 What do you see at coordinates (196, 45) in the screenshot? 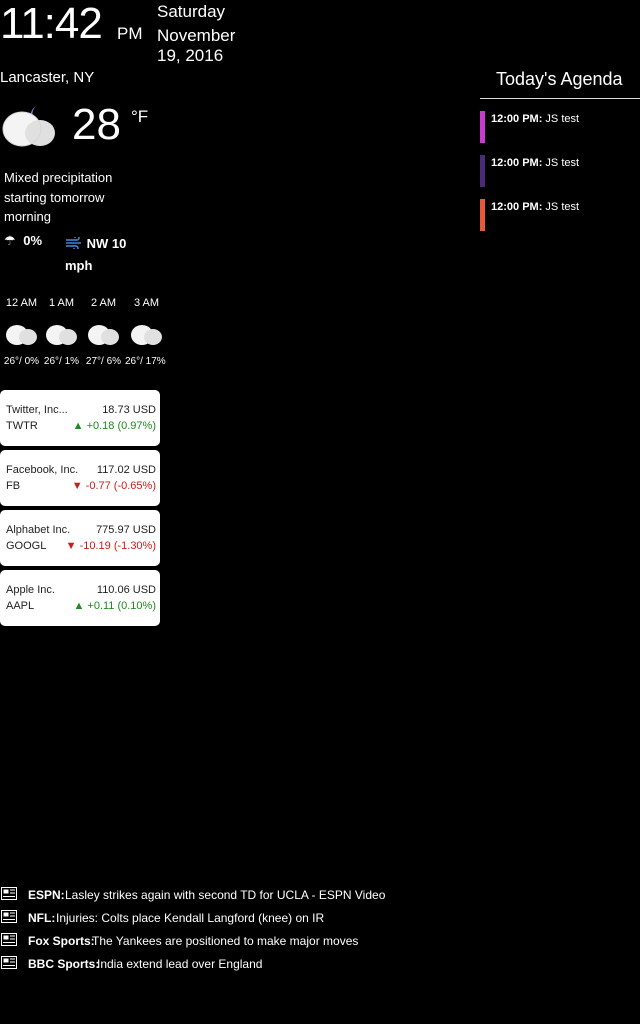
I see `clock-date: November 19, 2016` at bounding box center [196, 45].